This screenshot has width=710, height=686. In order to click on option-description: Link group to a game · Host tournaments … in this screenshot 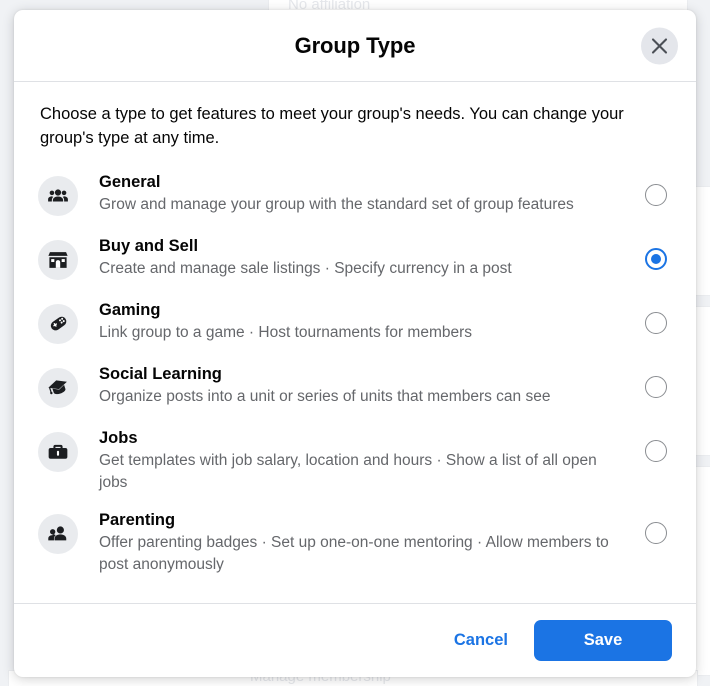, I will do `click(286, 333)`.